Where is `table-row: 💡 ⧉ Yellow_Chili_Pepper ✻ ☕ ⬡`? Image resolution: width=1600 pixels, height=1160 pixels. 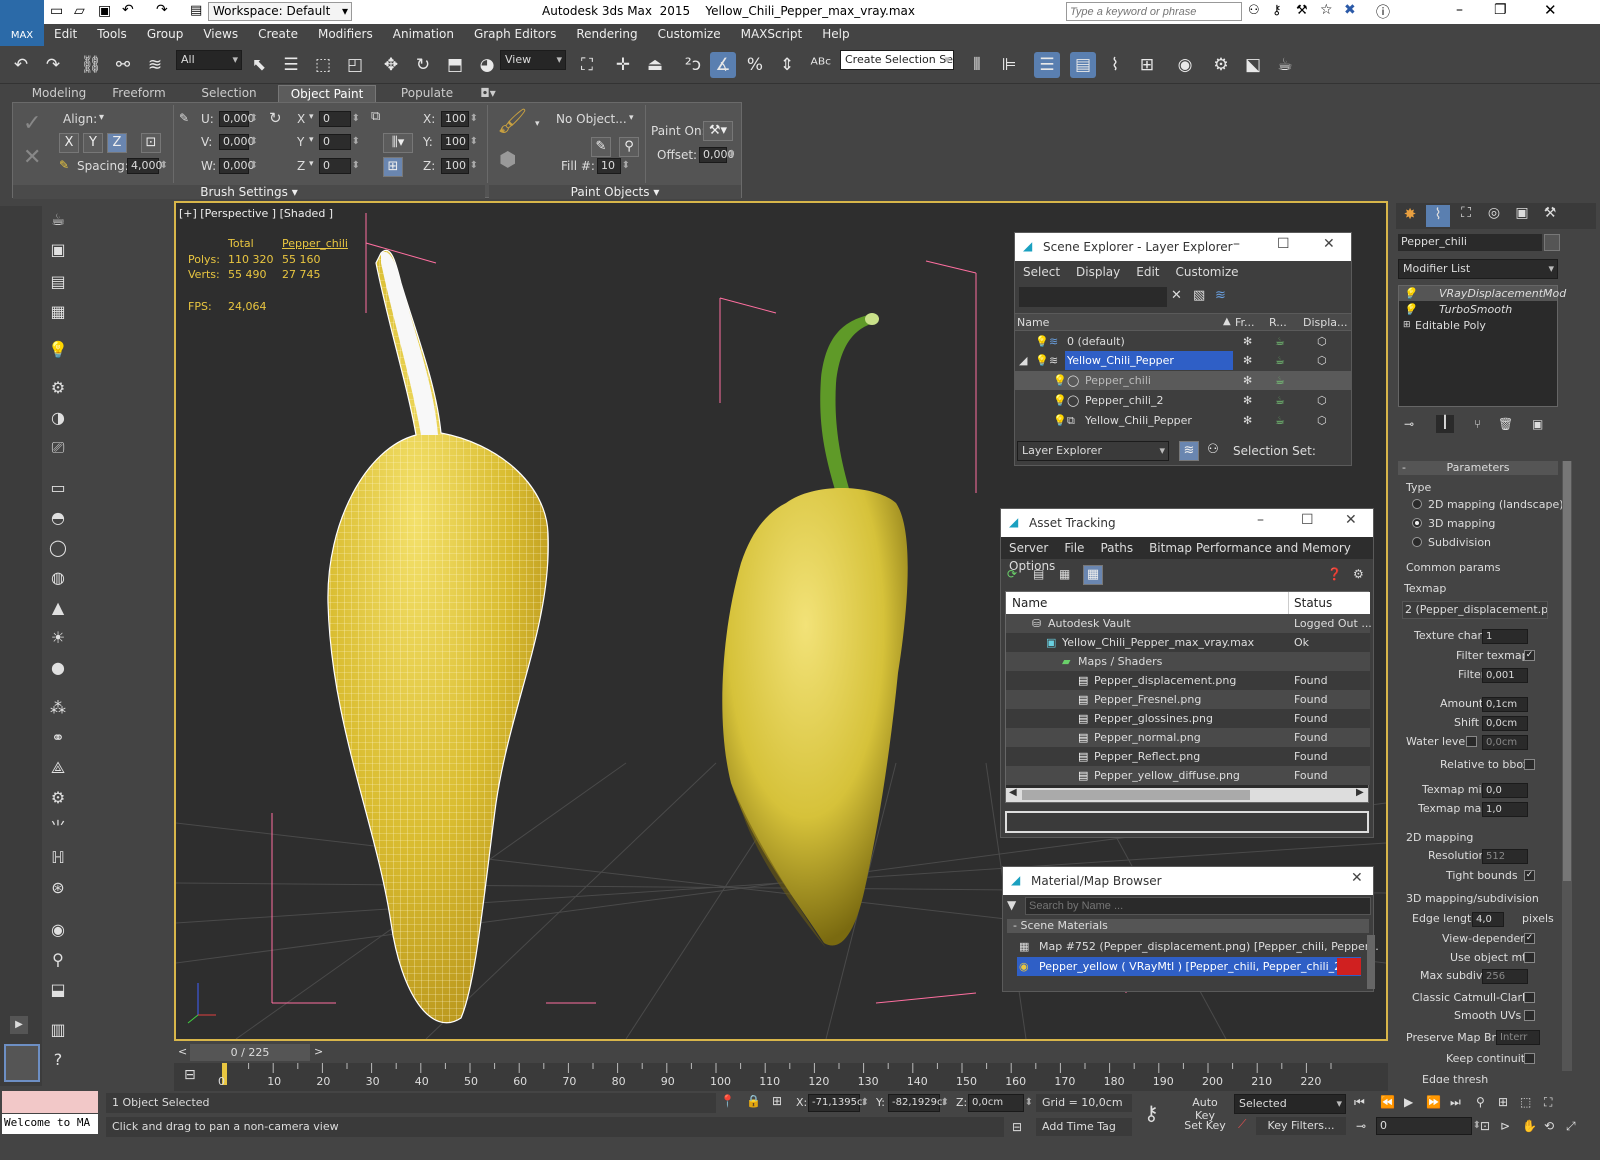
table-row: 💡 ⧉ Yellow_Chili_Pepper ✻ ☕ ⬡ is located at coordinates (1183, 420).